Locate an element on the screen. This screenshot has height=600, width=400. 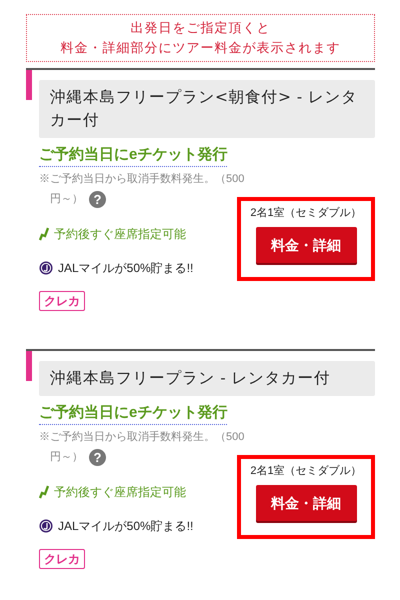
notice-text: 料金・詳細部分にツアー料金が表示されます is located at coordinates (200, 48).